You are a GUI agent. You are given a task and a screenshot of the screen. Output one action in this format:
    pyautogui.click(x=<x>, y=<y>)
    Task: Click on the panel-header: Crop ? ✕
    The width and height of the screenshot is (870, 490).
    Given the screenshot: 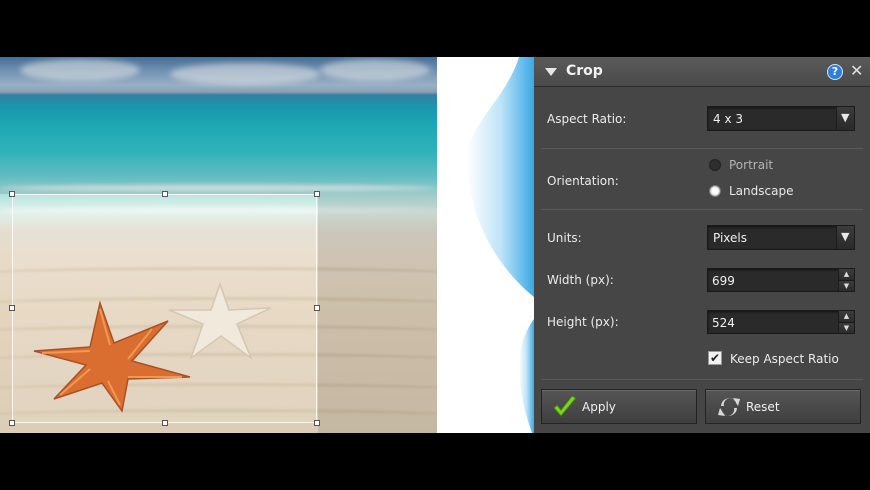 What is the action you would take?
    pyautogui.click(x=702, y=72)
    